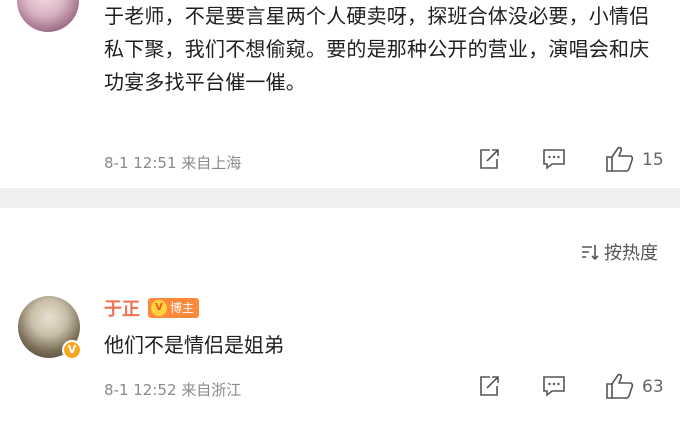  Describe the element at coordinates (140, 163) in the screenshot. I see `comment-time: 8-1 12:51` at that location.